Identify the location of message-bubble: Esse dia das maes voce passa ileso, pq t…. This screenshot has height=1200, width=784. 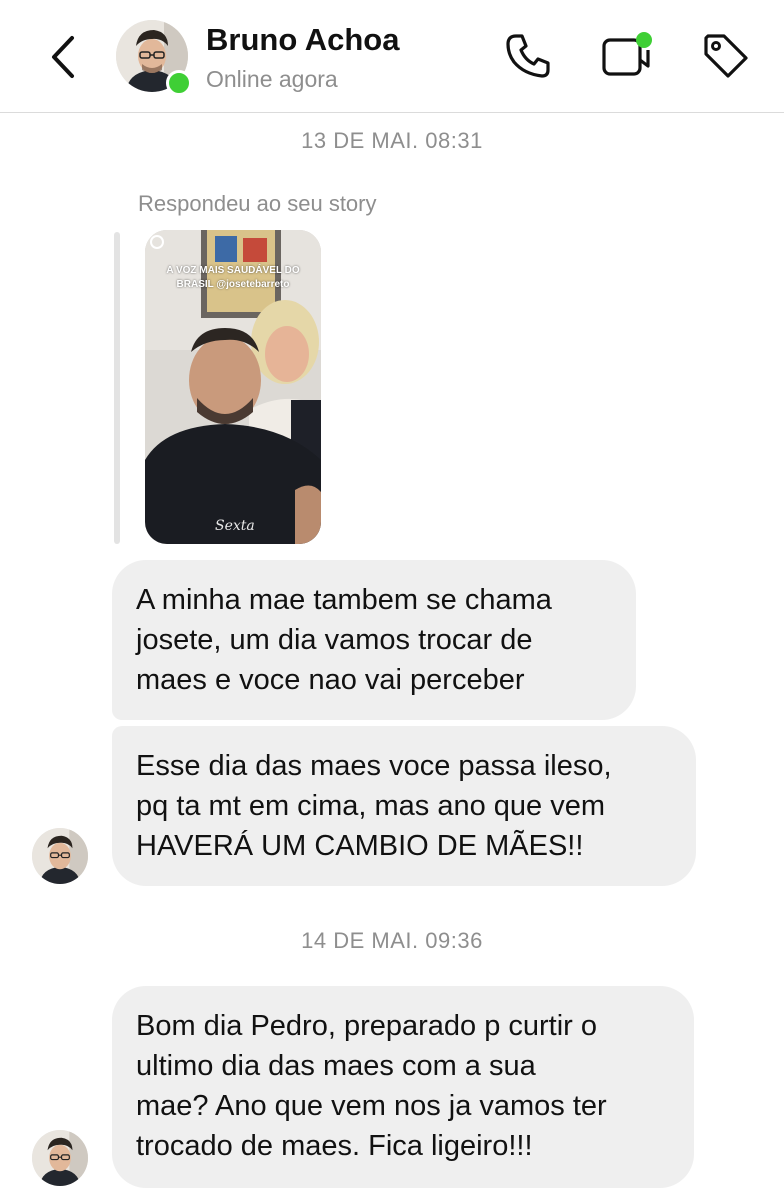
(404, 806).